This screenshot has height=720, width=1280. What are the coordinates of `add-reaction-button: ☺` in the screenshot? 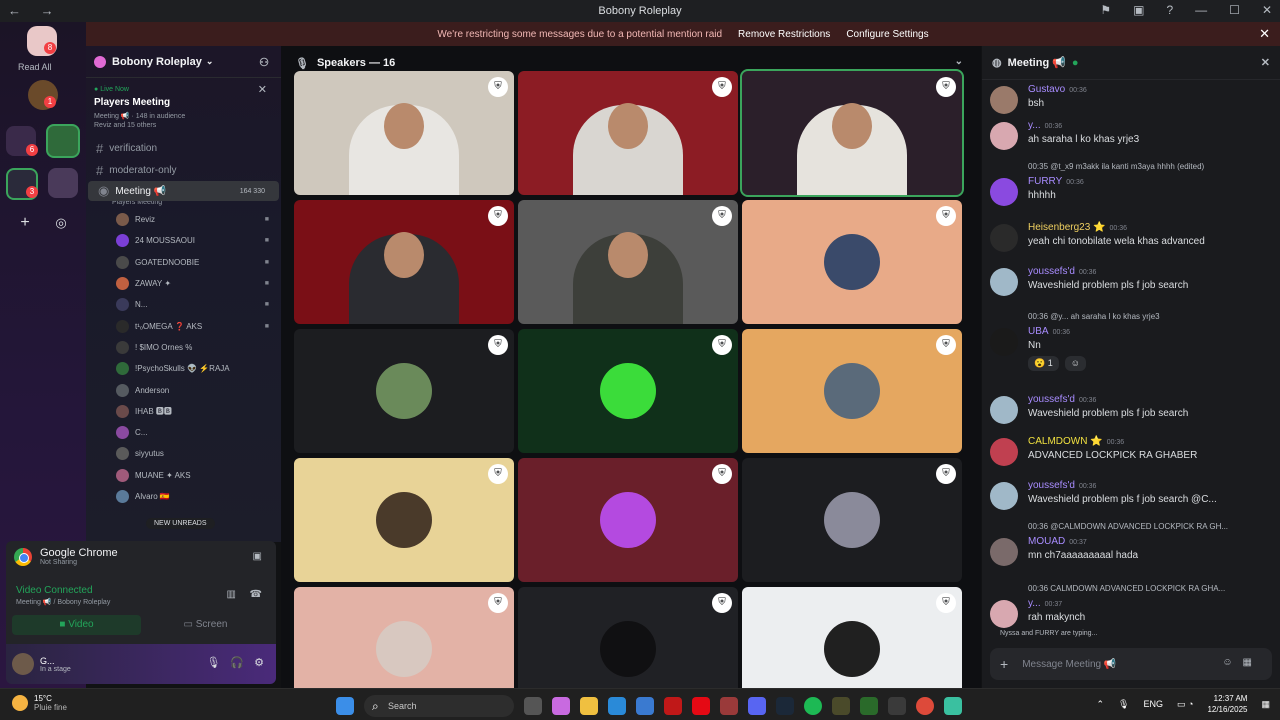 It's located at (1075, 363).